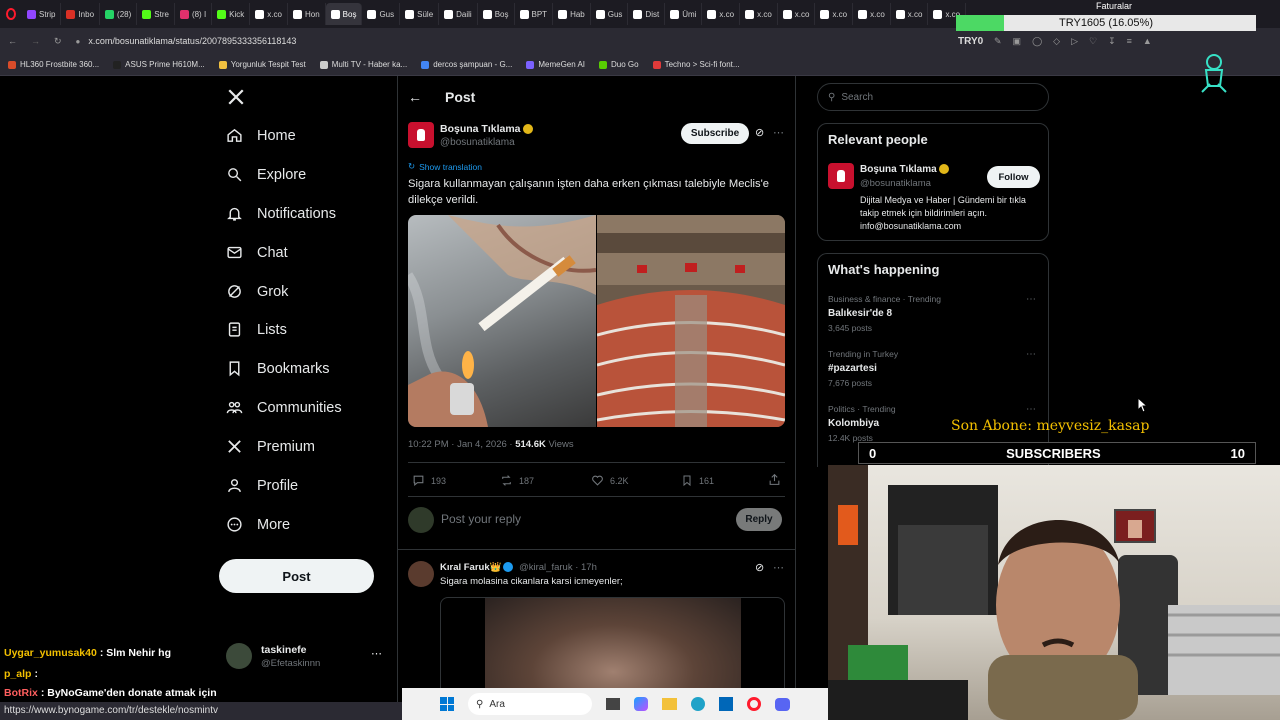 The width and height of the screenshot is (1280, 720). What do you see at coordinates (119, 14) in the screenshot?
I see `browser-tab: (28)` at bounding box center [119, 14].